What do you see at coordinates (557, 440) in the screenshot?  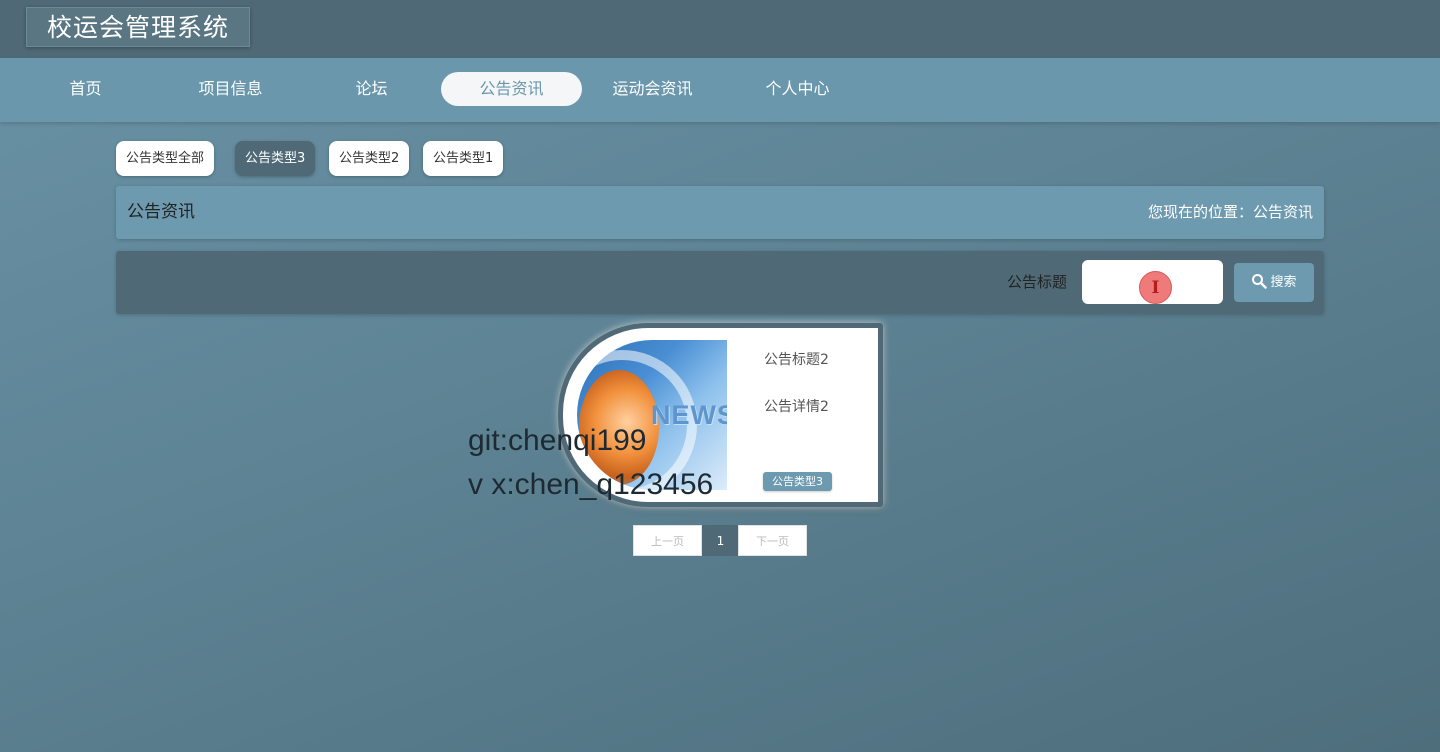 I see `watermark-line-1: git:chenqi199` at bounding box center [557, 440].